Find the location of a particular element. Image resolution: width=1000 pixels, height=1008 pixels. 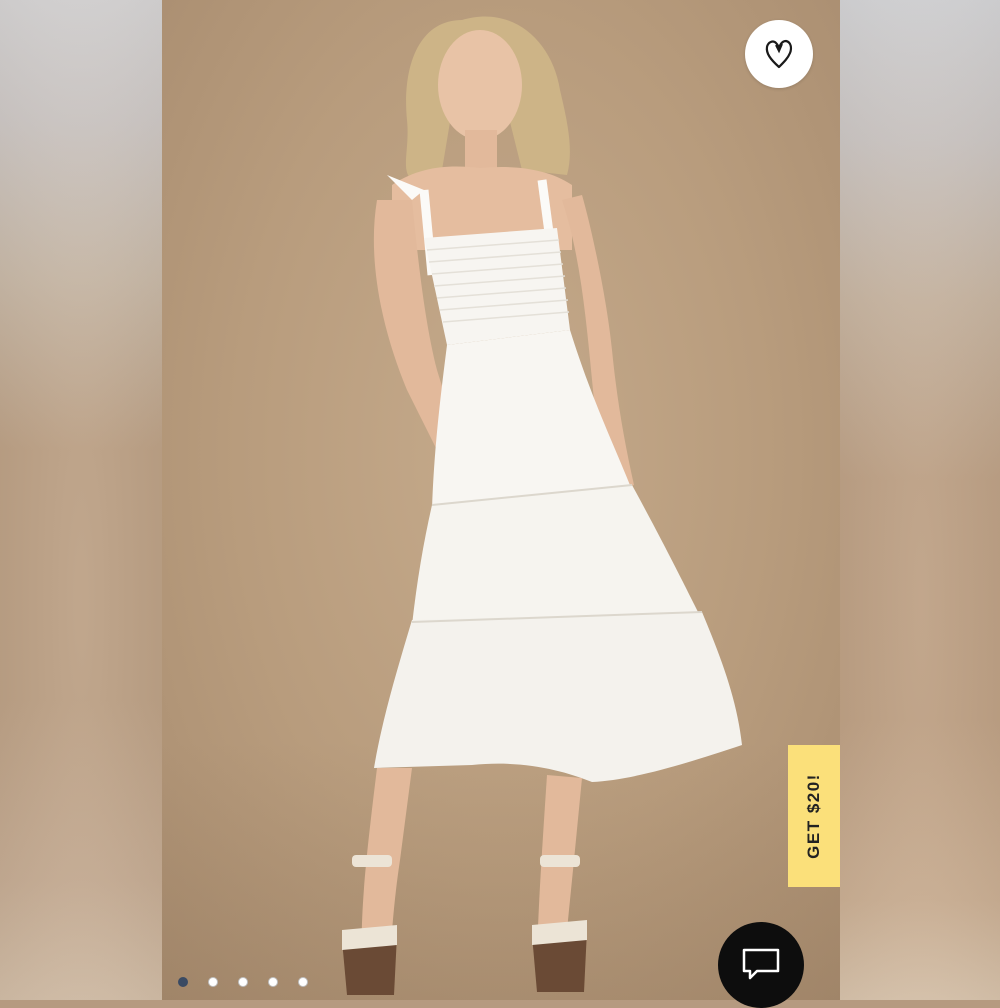

chat-bubble-icon is located at coordinates (761, 964).